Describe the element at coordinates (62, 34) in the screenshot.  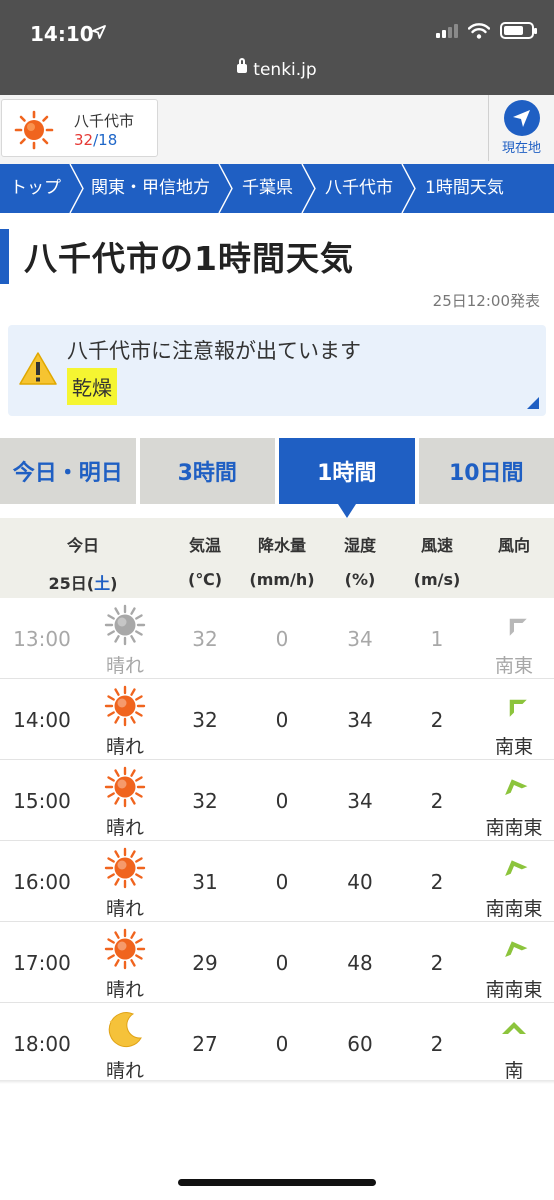
I see `status-time: 14:10` at that location.